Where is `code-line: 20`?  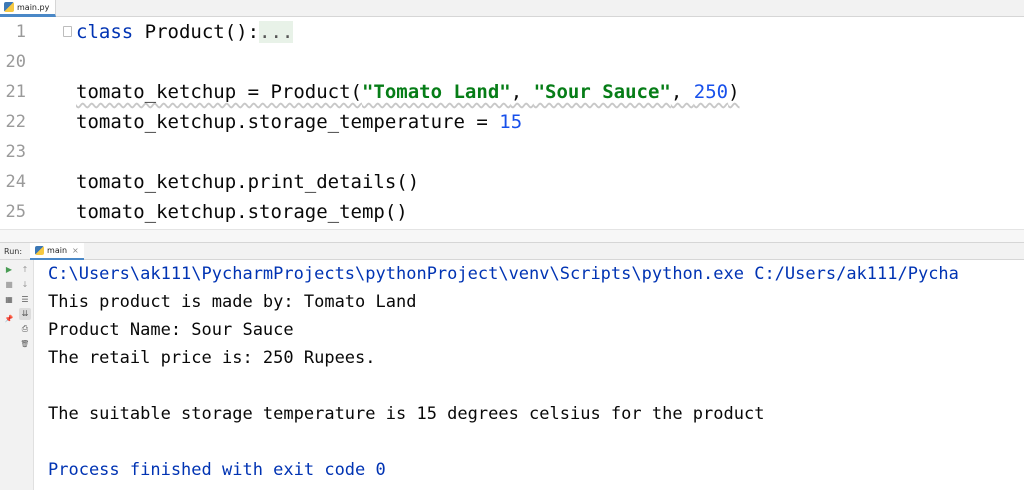
code-line: 20 is located at coordinates (512, 62).